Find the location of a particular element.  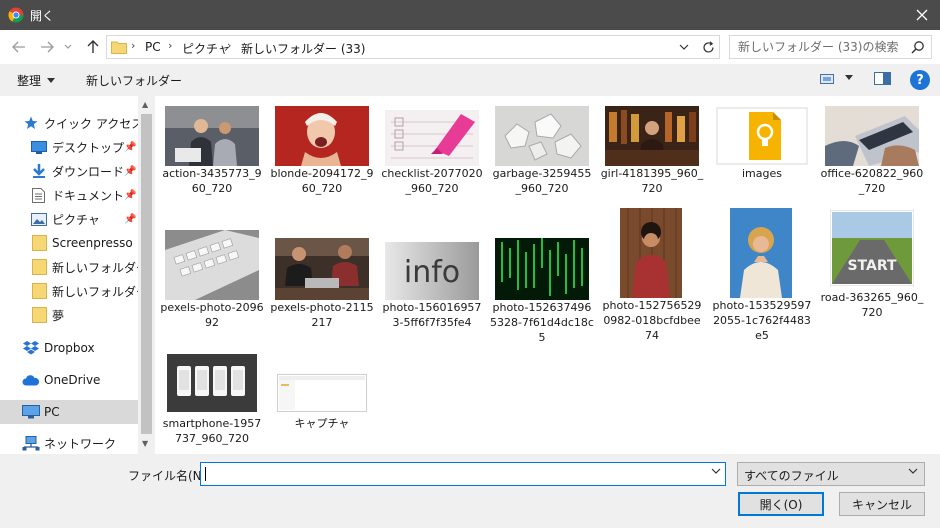

up-button is located at coordinates (93, 47).